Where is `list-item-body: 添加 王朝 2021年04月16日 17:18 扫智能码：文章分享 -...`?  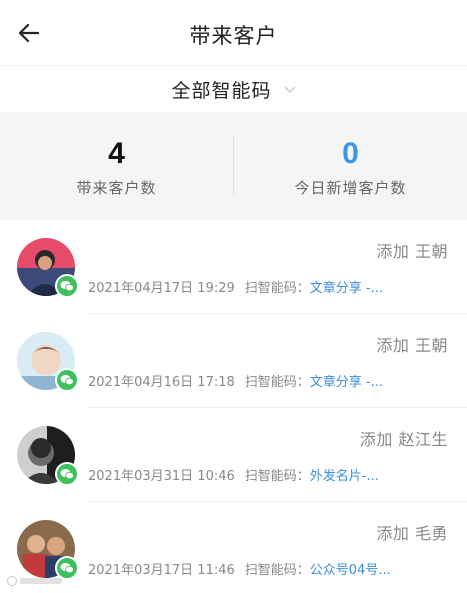 list-item-body: 添加 王朝 2021年04月16日 17:18 扫智能码：文章分享 -... is located at coordinates (271, 361).